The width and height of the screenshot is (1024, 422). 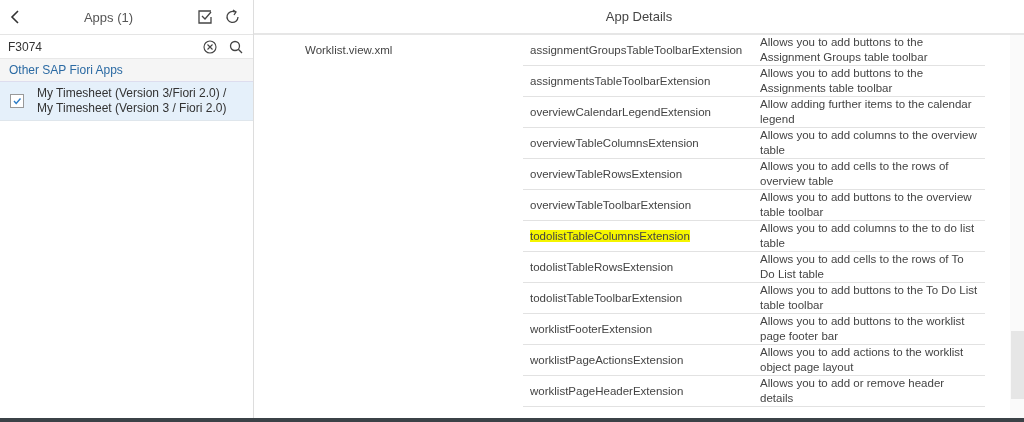 I want to click on extension-description: Allows you to add cells to the rows of To Do List table, so click(x=862, y=267).